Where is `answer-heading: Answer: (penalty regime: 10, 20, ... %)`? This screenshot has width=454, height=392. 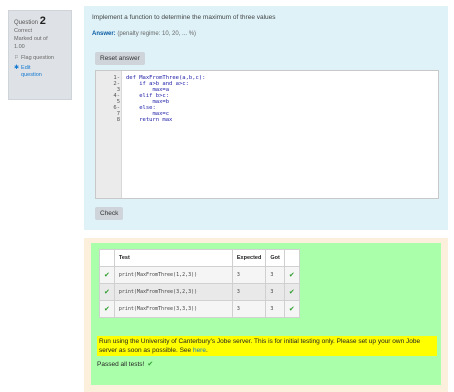 answer-heading: Answer: (penalty regime: 10, 20, ... %) is located at coordinates (144, 34).